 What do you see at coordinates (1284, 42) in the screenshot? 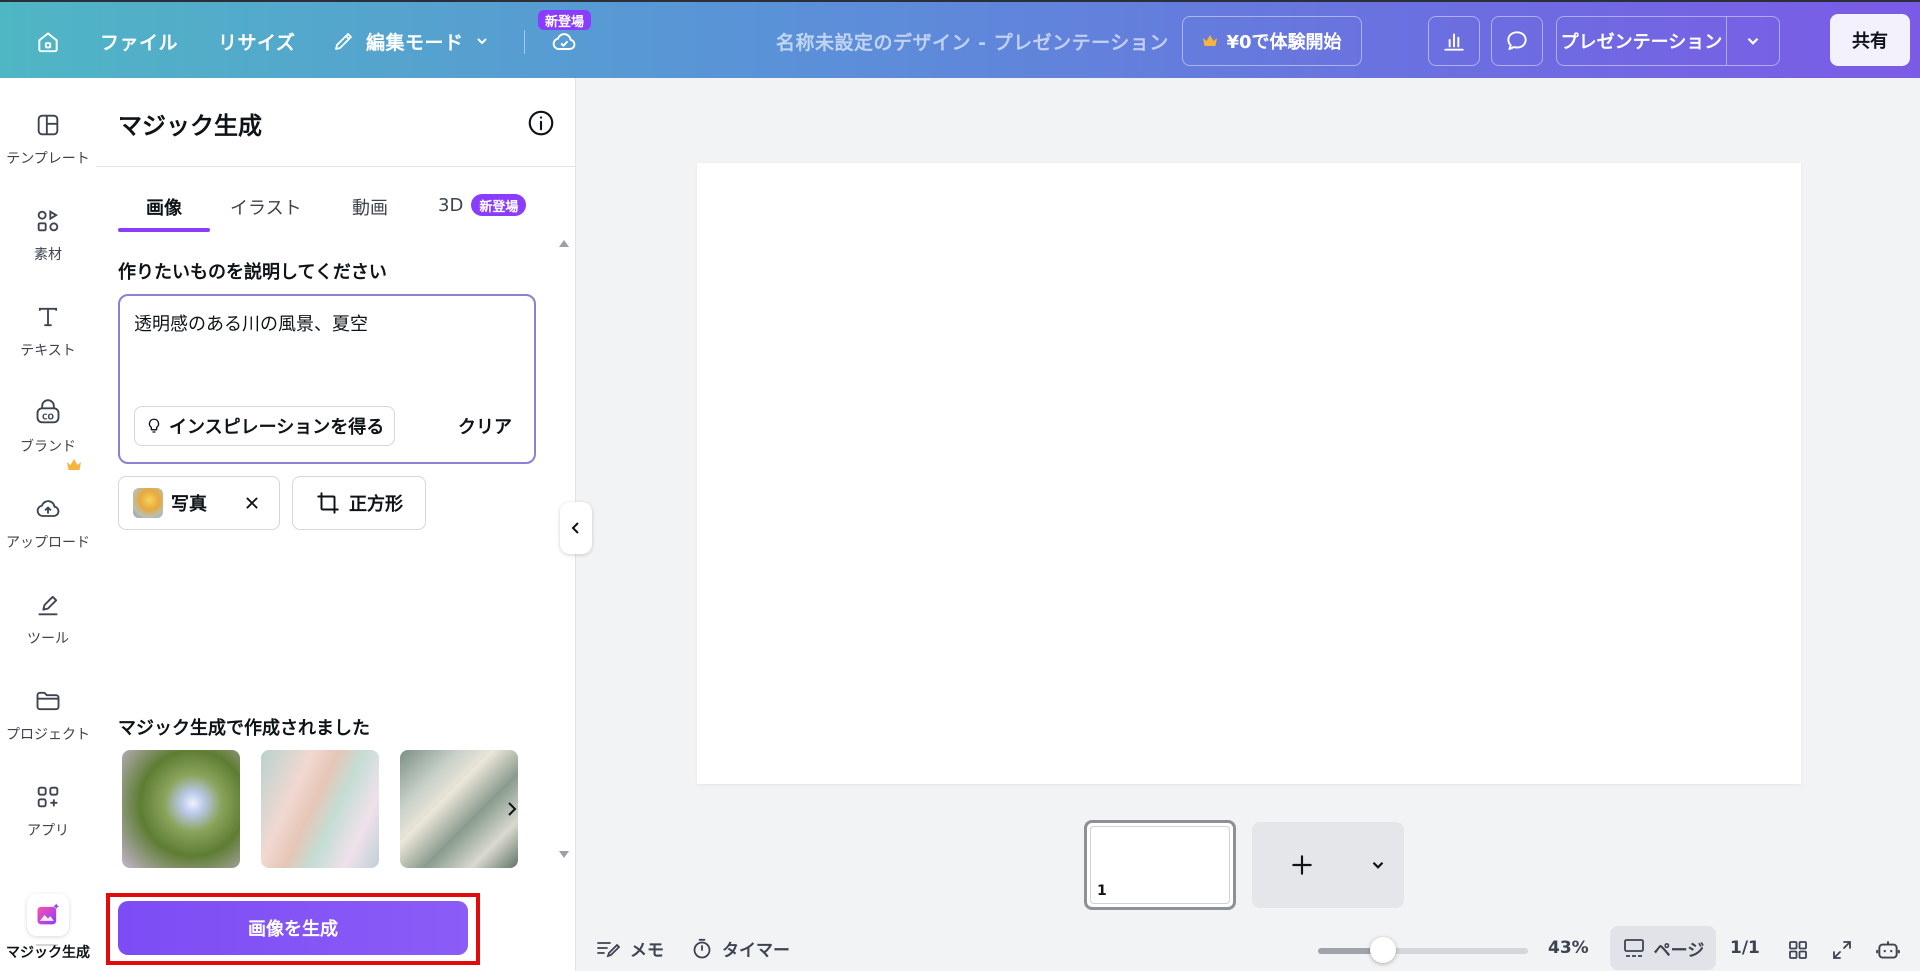
I see `trial-button-label: ¥0で体験開始` at bounding box center [1284, 42].